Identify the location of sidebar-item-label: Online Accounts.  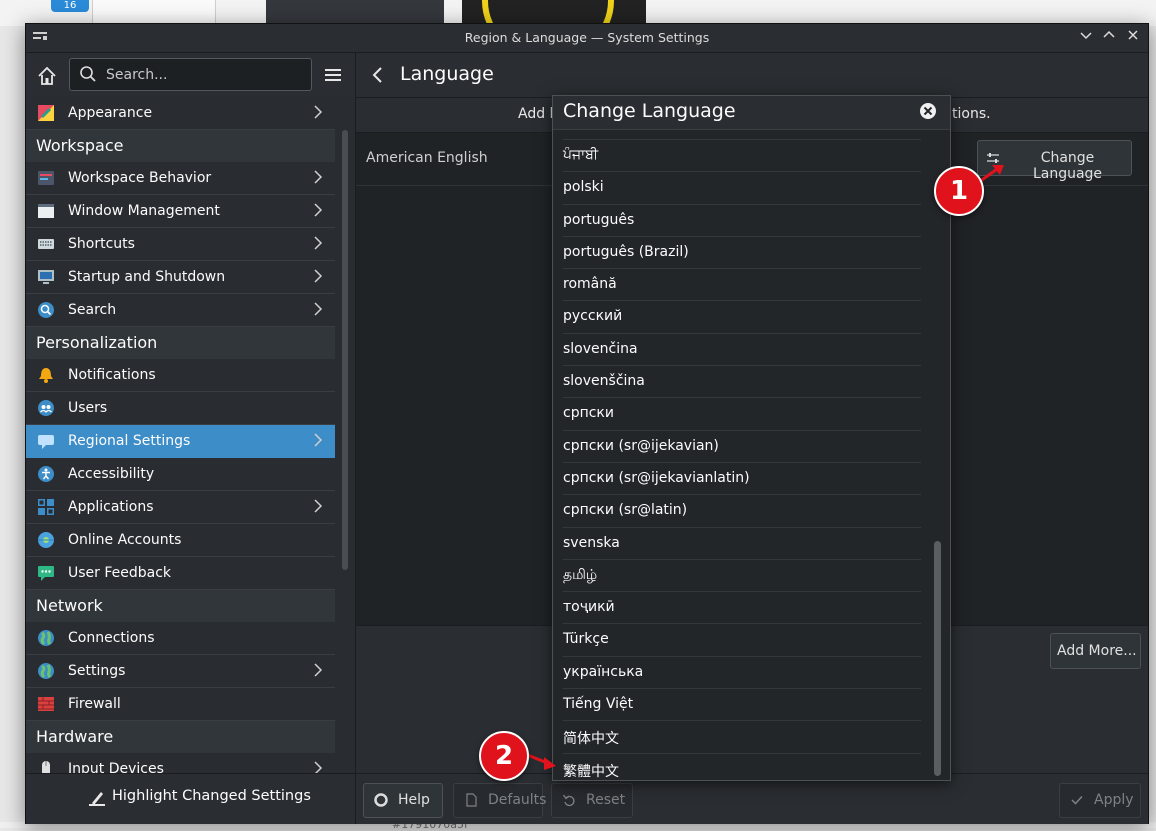
(125, 540).